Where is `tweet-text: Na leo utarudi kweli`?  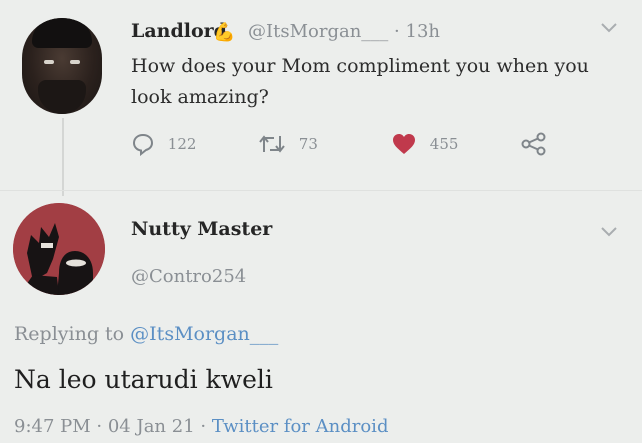
tweet-text: Na leo utarudi kweli is located at coordinates (143, 379).